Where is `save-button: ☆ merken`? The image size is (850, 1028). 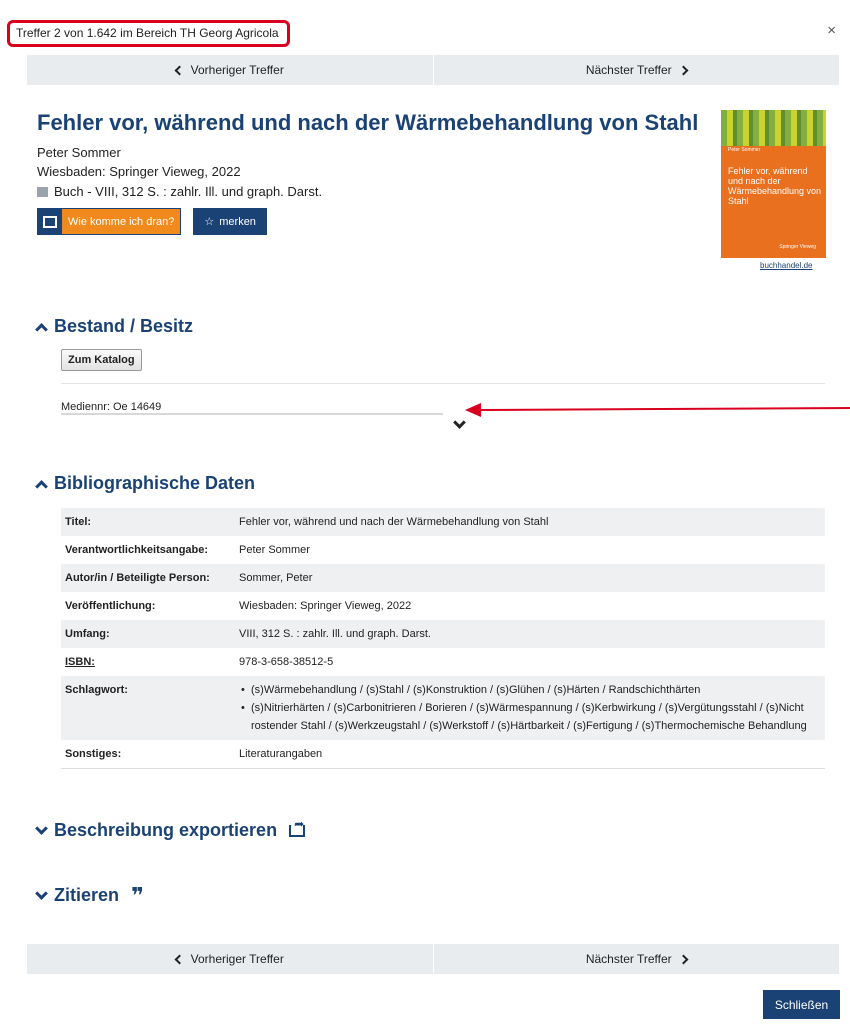
save-button: ☆ merken is located at coordinates (230, 221).